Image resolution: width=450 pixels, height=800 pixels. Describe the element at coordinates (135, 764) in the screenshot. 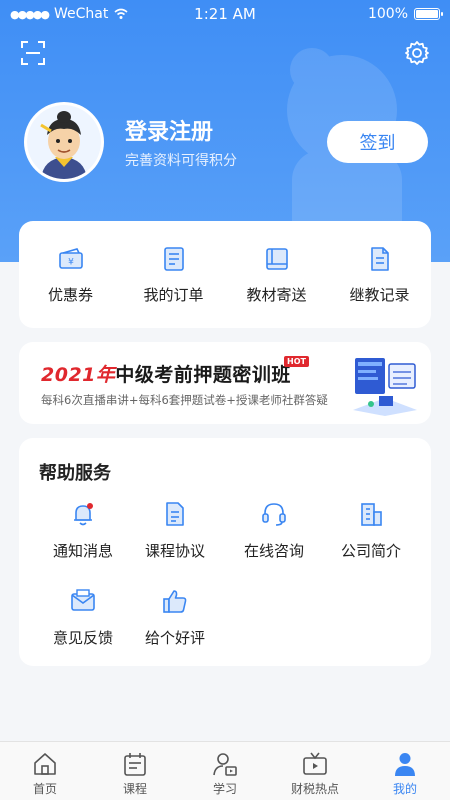

I see `calendar-icon` at that location.